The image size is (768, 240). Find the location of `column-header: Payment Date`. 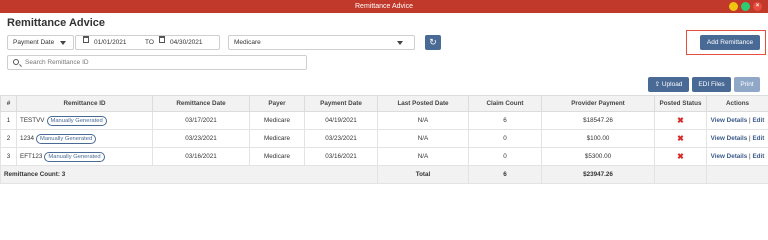

column-header: Payment Date is located at coordinates (341, 103).